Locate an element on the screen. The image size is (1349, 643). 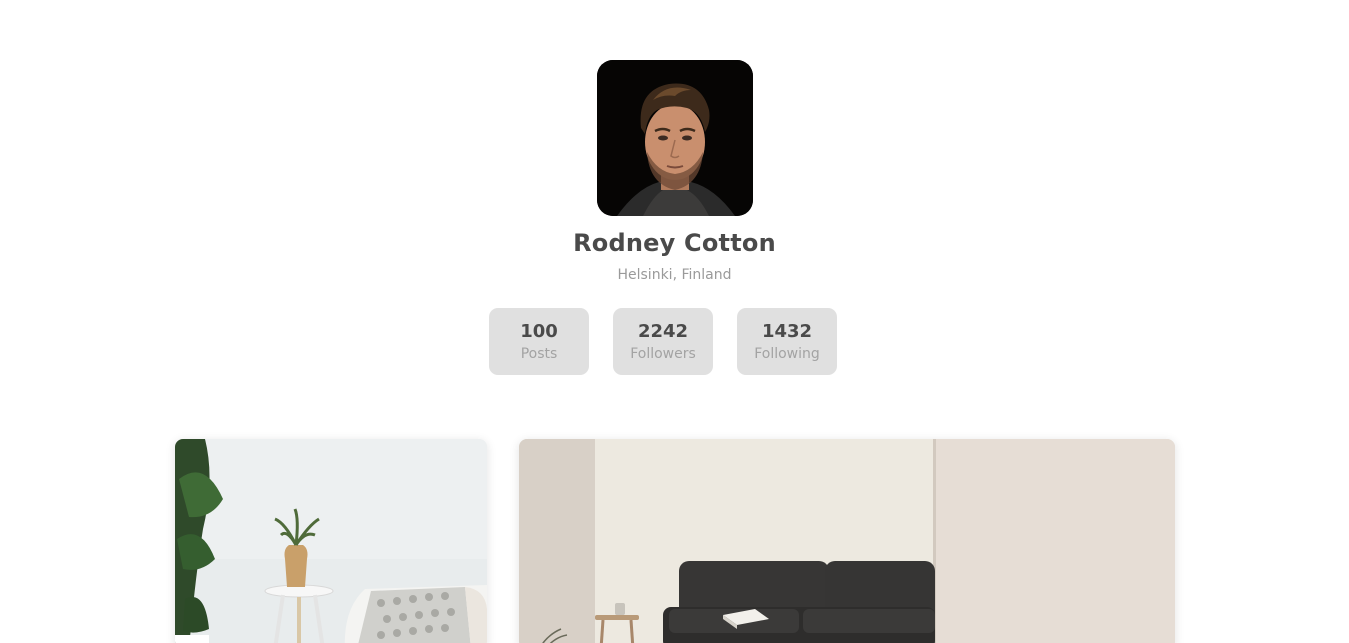
stat-posts-value: 100 is located at coordinates (539, 331).